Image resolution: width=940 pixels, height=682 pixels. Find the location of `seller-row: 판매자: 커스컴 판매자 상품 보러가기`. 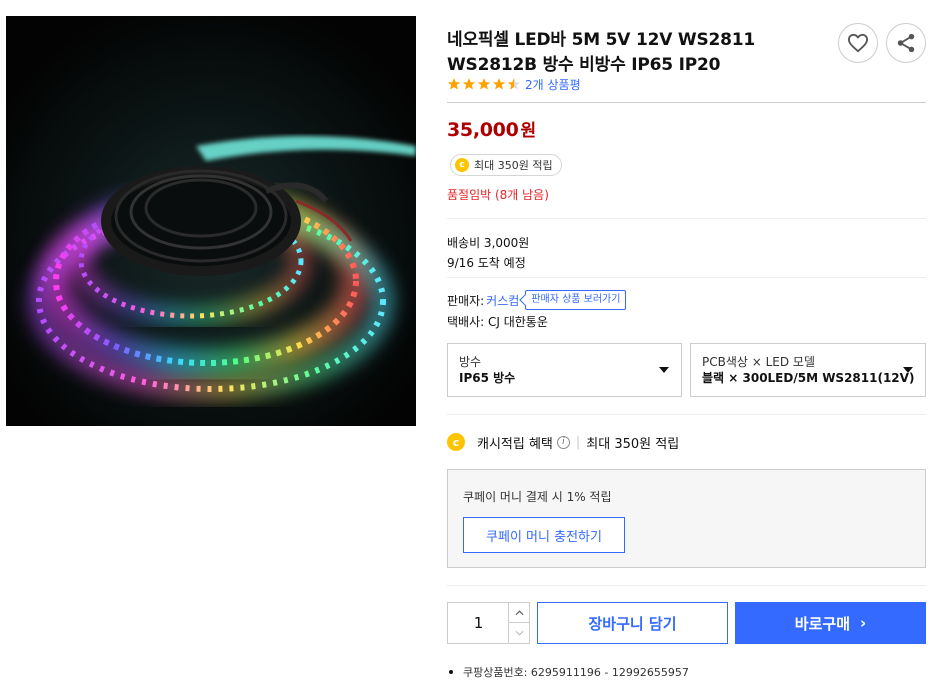

seller-row: 판매자: 커스컴 판매자 상품 보러가기 is located at coordinates (537, 300).